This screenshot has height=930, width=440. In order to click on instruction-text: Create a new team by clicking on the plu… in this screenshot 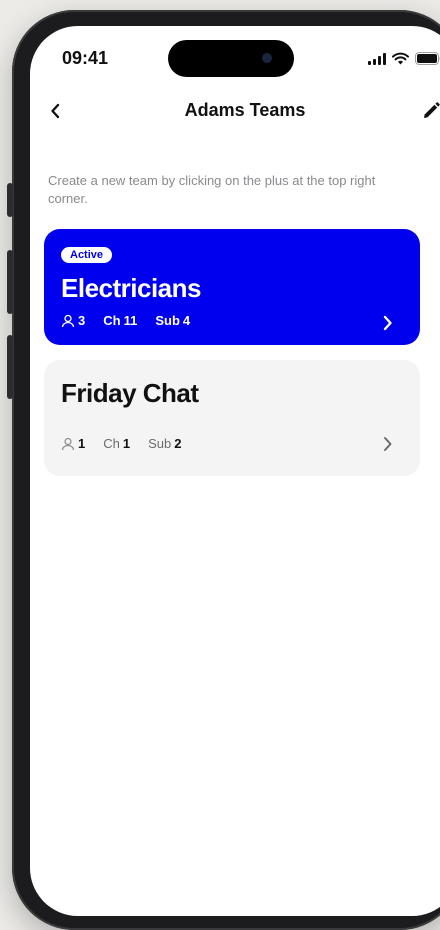, I will do `click(223, 190)`.